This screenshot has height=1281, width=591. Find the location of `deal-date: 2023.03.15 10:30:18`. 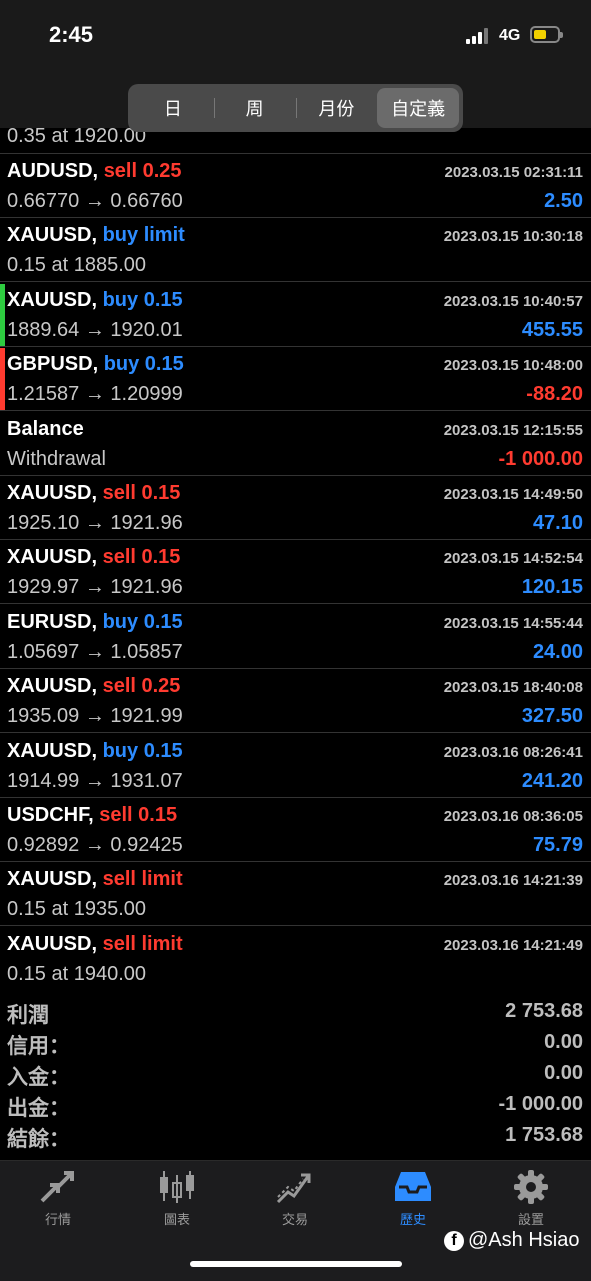

deal-date: 2023.03.15 10:30:18 is located at coordinates (513, 237).